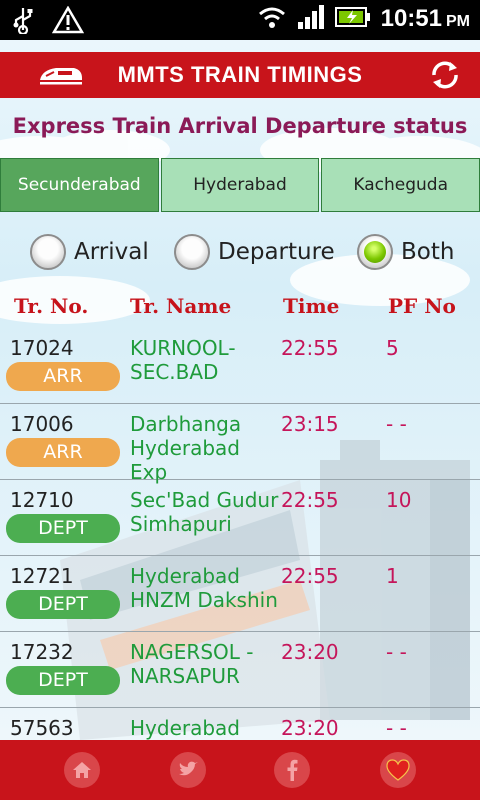 The width and height of the screenshot is (480, 800). Describe the element at coordinates (392, 576) in the screenshot. I see `train-platform: 1` at that location.